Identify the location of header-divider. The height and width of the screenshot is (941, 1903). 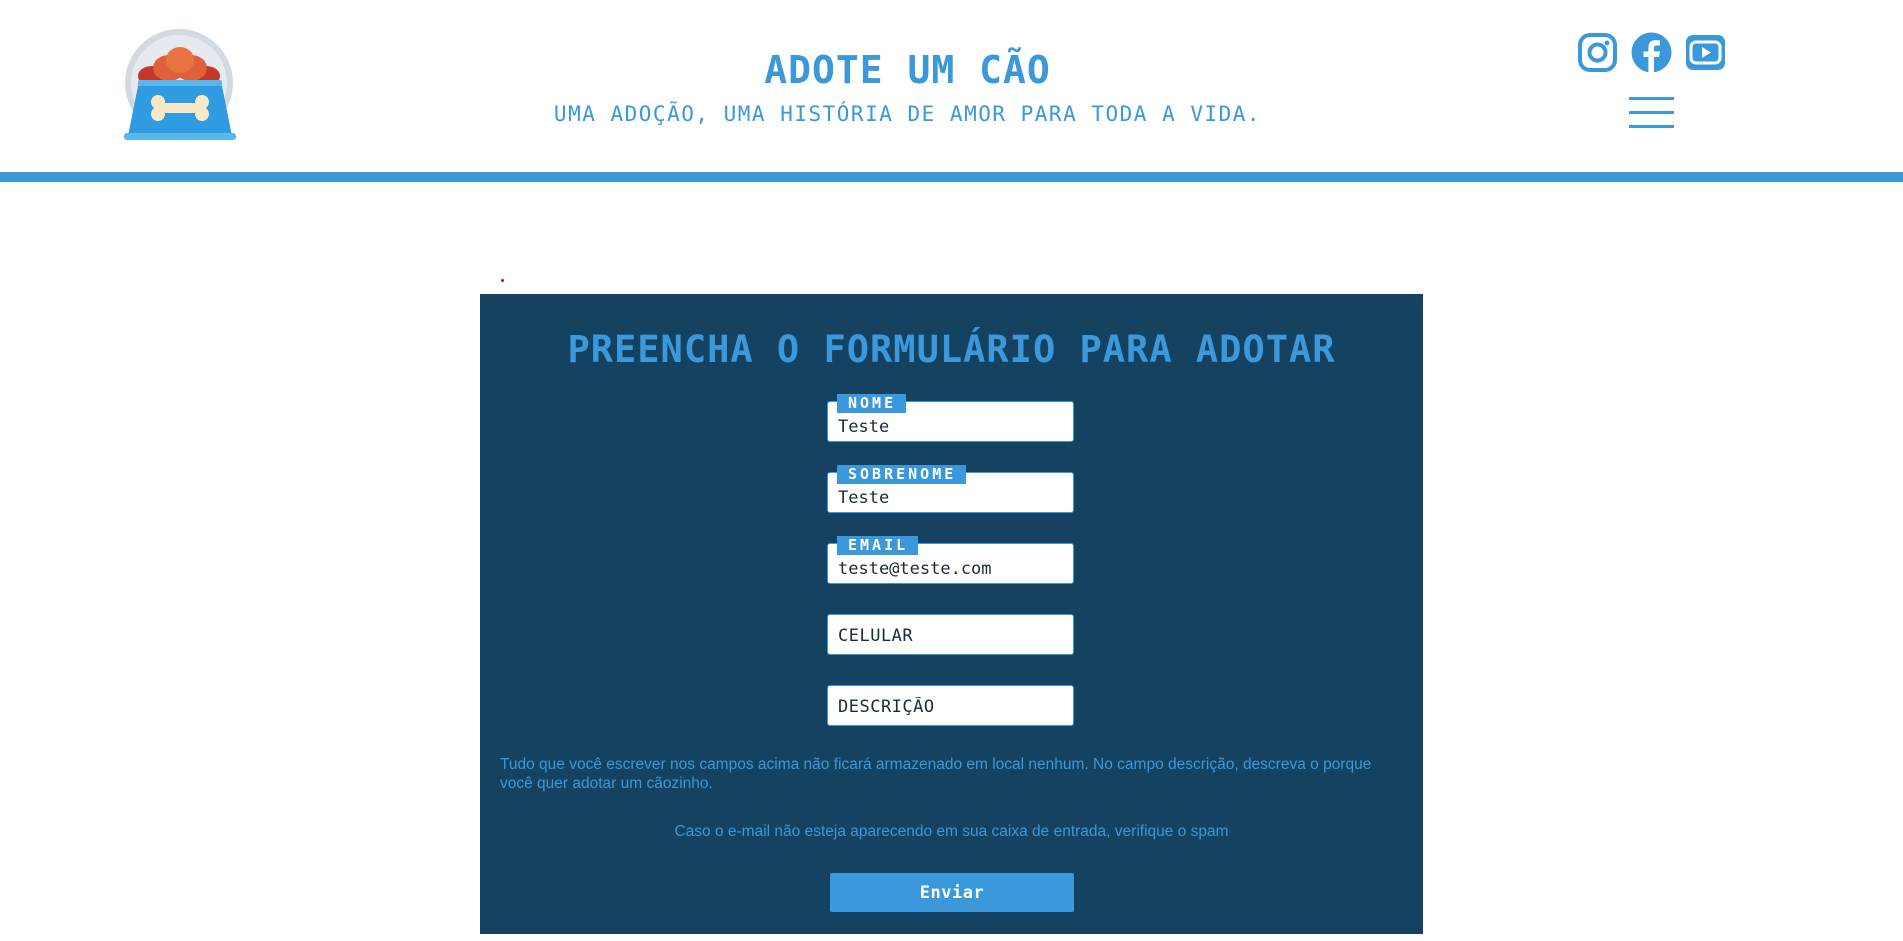
(951, 177).